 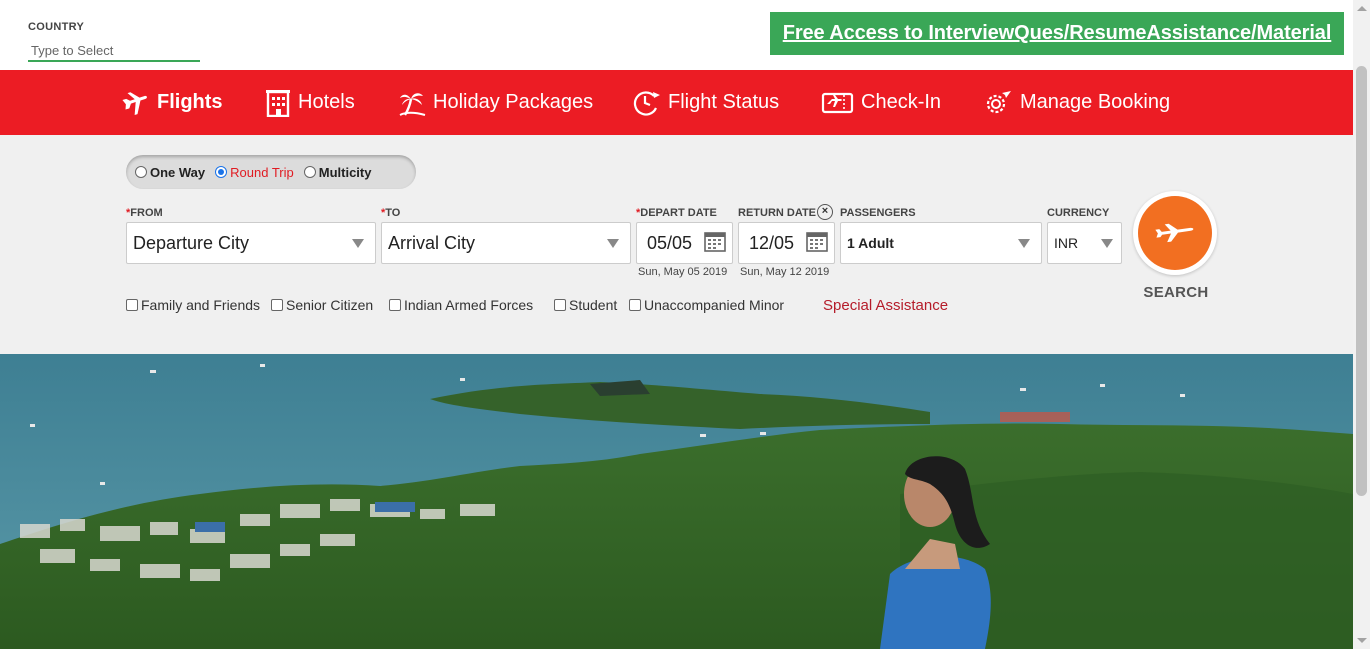 I want to click on one-way-radio, so click(x=141, y=172).